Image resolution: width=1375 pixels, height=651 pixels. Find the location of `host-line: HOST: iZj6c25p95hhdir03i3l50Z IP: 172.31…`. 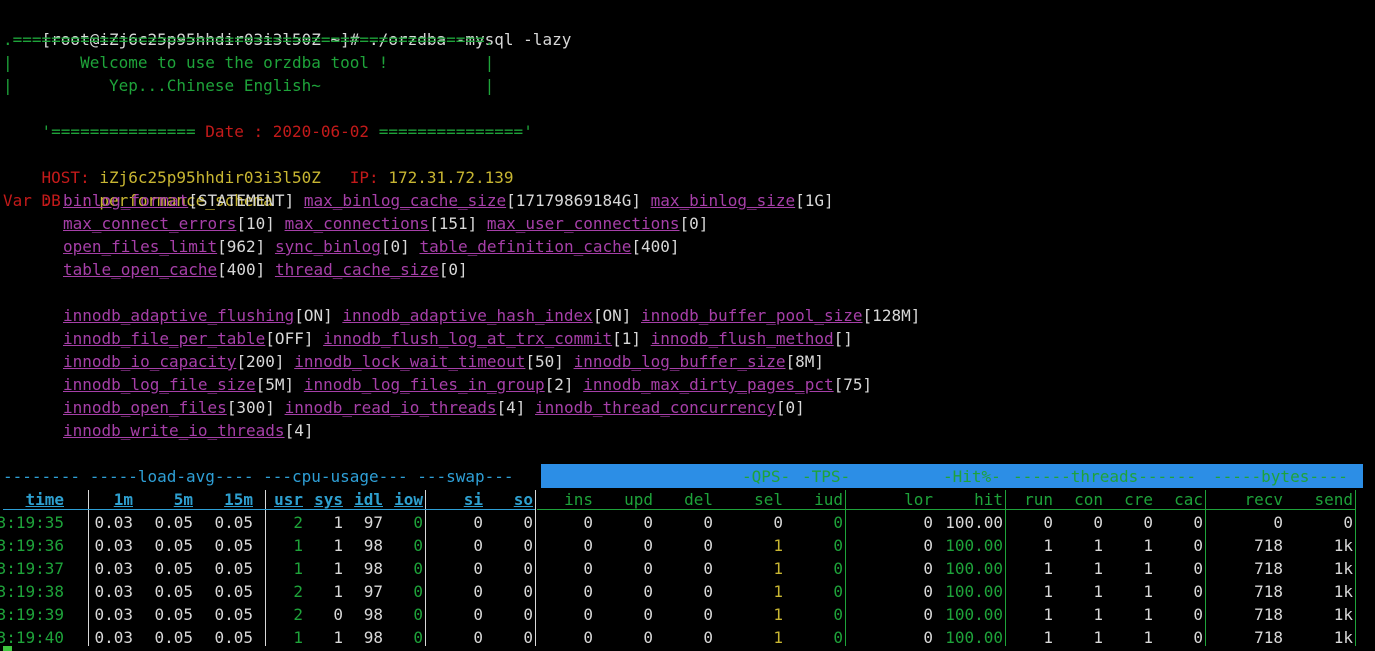

host-line: HOST: iZj6c25p95hhdir03i3l50Z IP: 172.31… is located at coordinates (258, 165).